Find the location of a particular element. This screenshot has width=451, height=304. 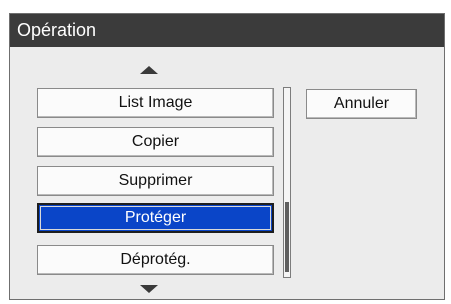

menu-item-list-image: List Image is located at coordinates (155, 103).